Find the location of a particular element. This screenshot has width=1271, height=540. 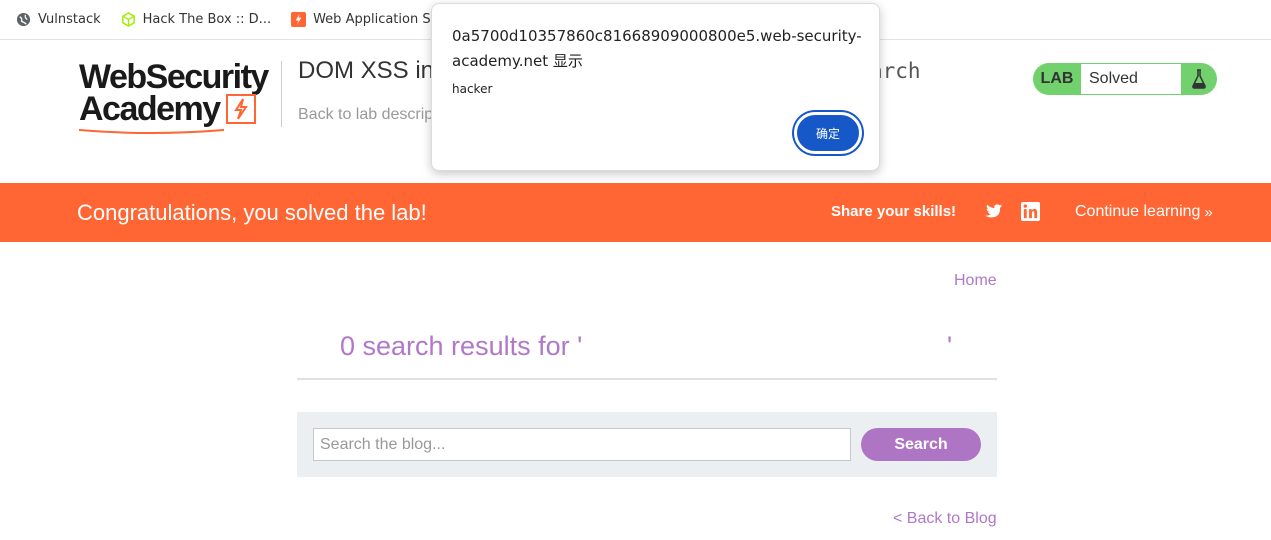

dialog-ok-button: 确定 is located at coordinates (828, 133).